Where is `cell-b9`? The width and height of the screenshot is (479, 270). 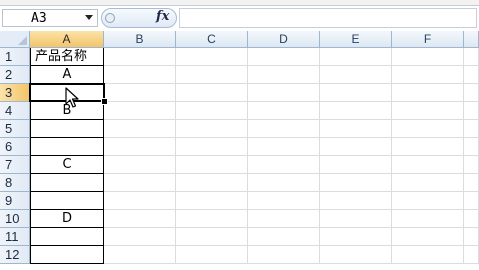
cell-b9 is located at coordinates (140, 201).